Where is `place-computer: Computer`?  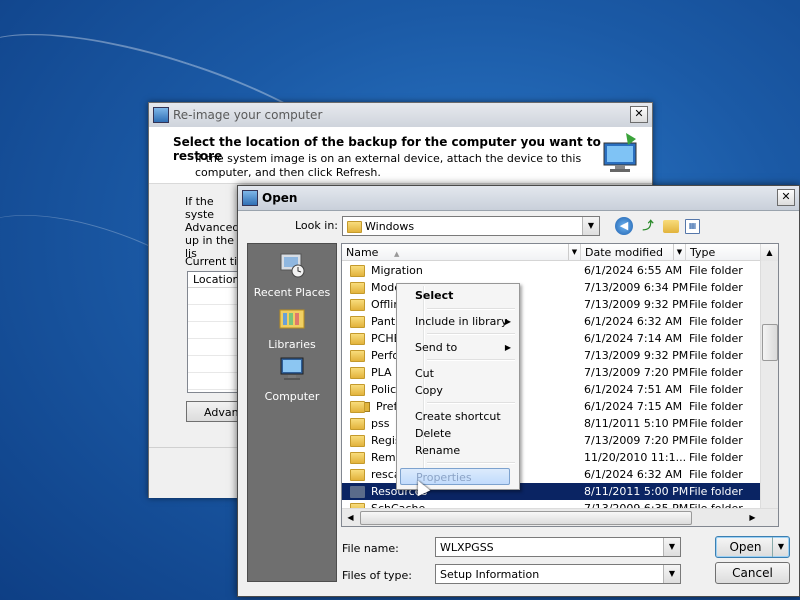
place-computer: Computer is located at coordinates (292, 378).